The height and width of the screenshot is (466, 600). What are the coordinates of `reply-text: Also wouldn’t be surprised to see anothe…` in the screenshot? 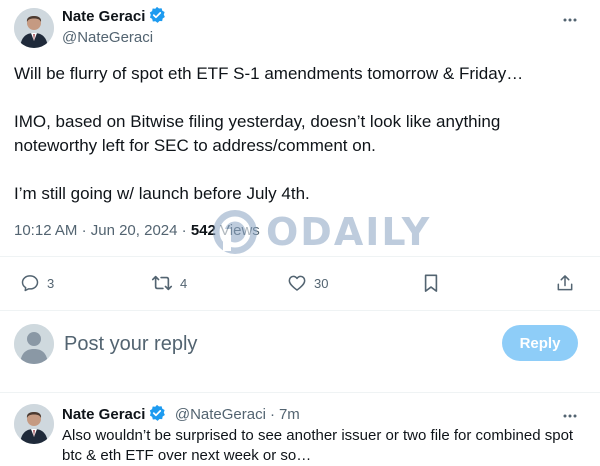 It's located at (318, 445).